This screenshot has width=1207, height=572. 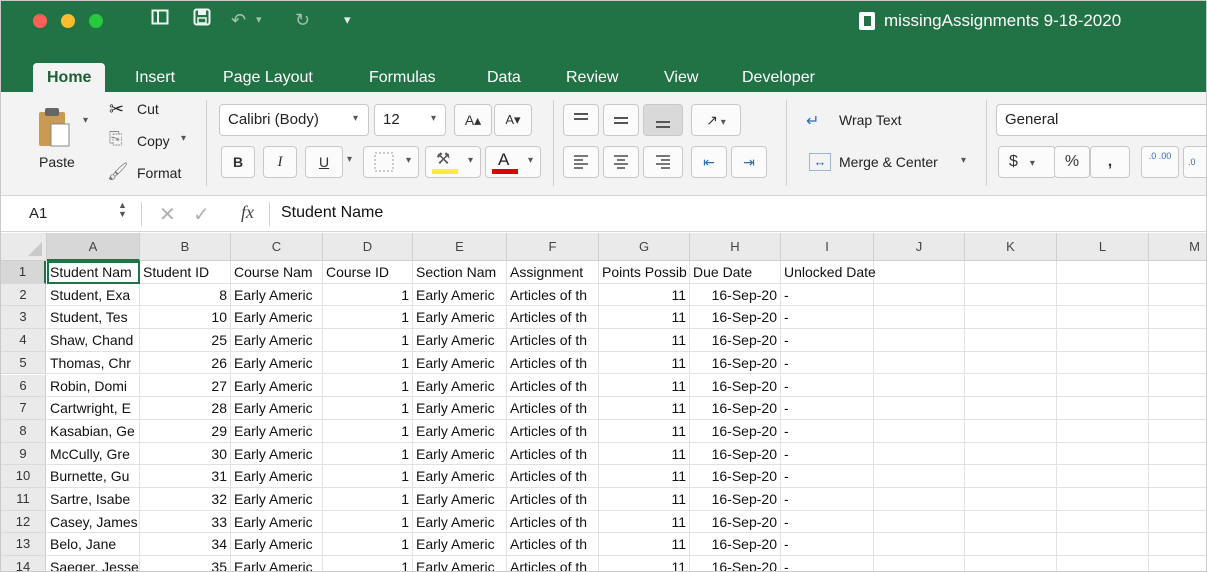 What do you see at coordinates (23, 340) in the screenshot?
I see `row-header: 4` at bounding box center [23, 340].